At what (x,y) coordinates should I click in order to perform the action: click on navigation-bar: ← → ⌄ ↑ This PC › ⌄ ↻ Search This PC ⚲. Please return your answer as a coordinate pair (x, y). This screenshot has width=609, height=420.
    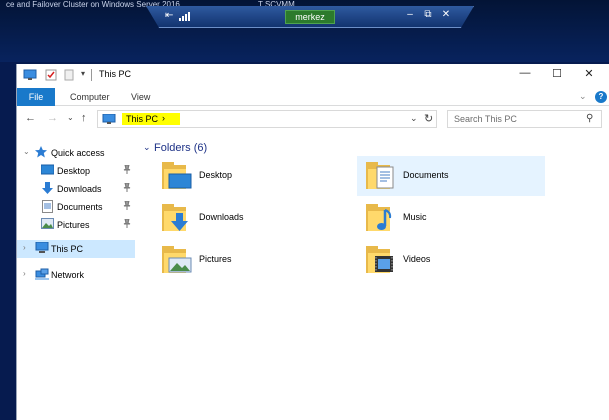
    Looking at the image, I should click on (313, 119).